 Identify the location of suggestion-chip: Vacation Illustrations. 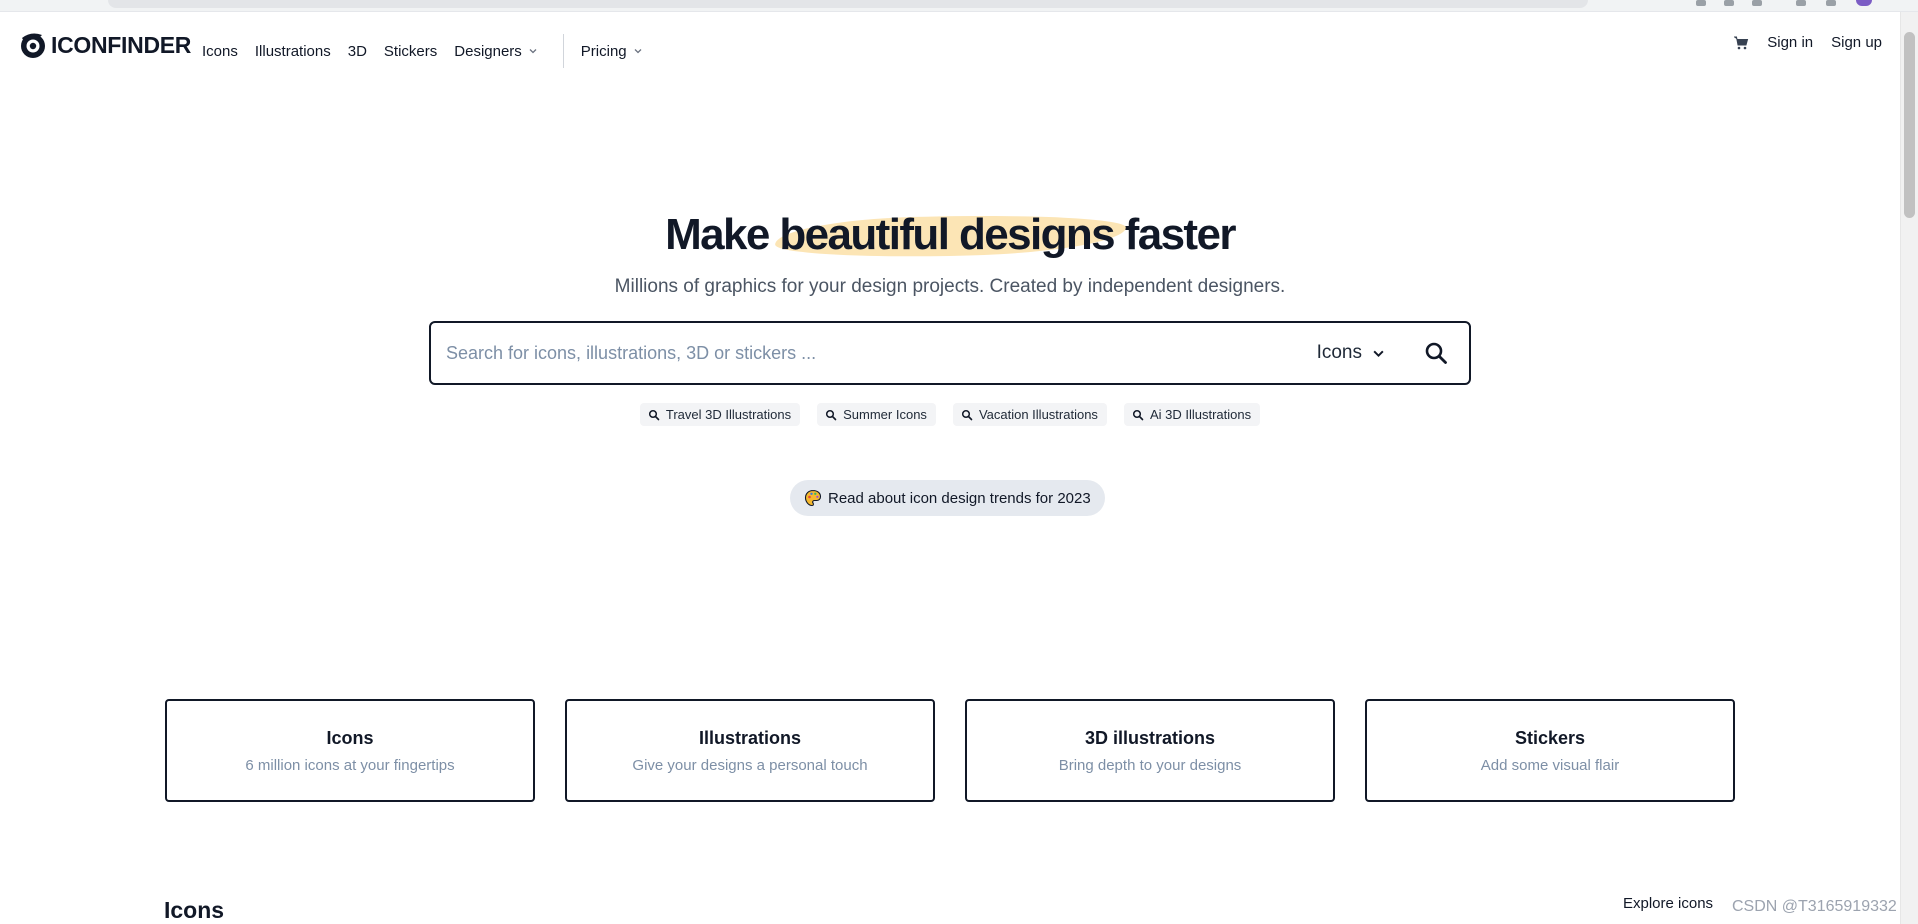
(1029, 414).